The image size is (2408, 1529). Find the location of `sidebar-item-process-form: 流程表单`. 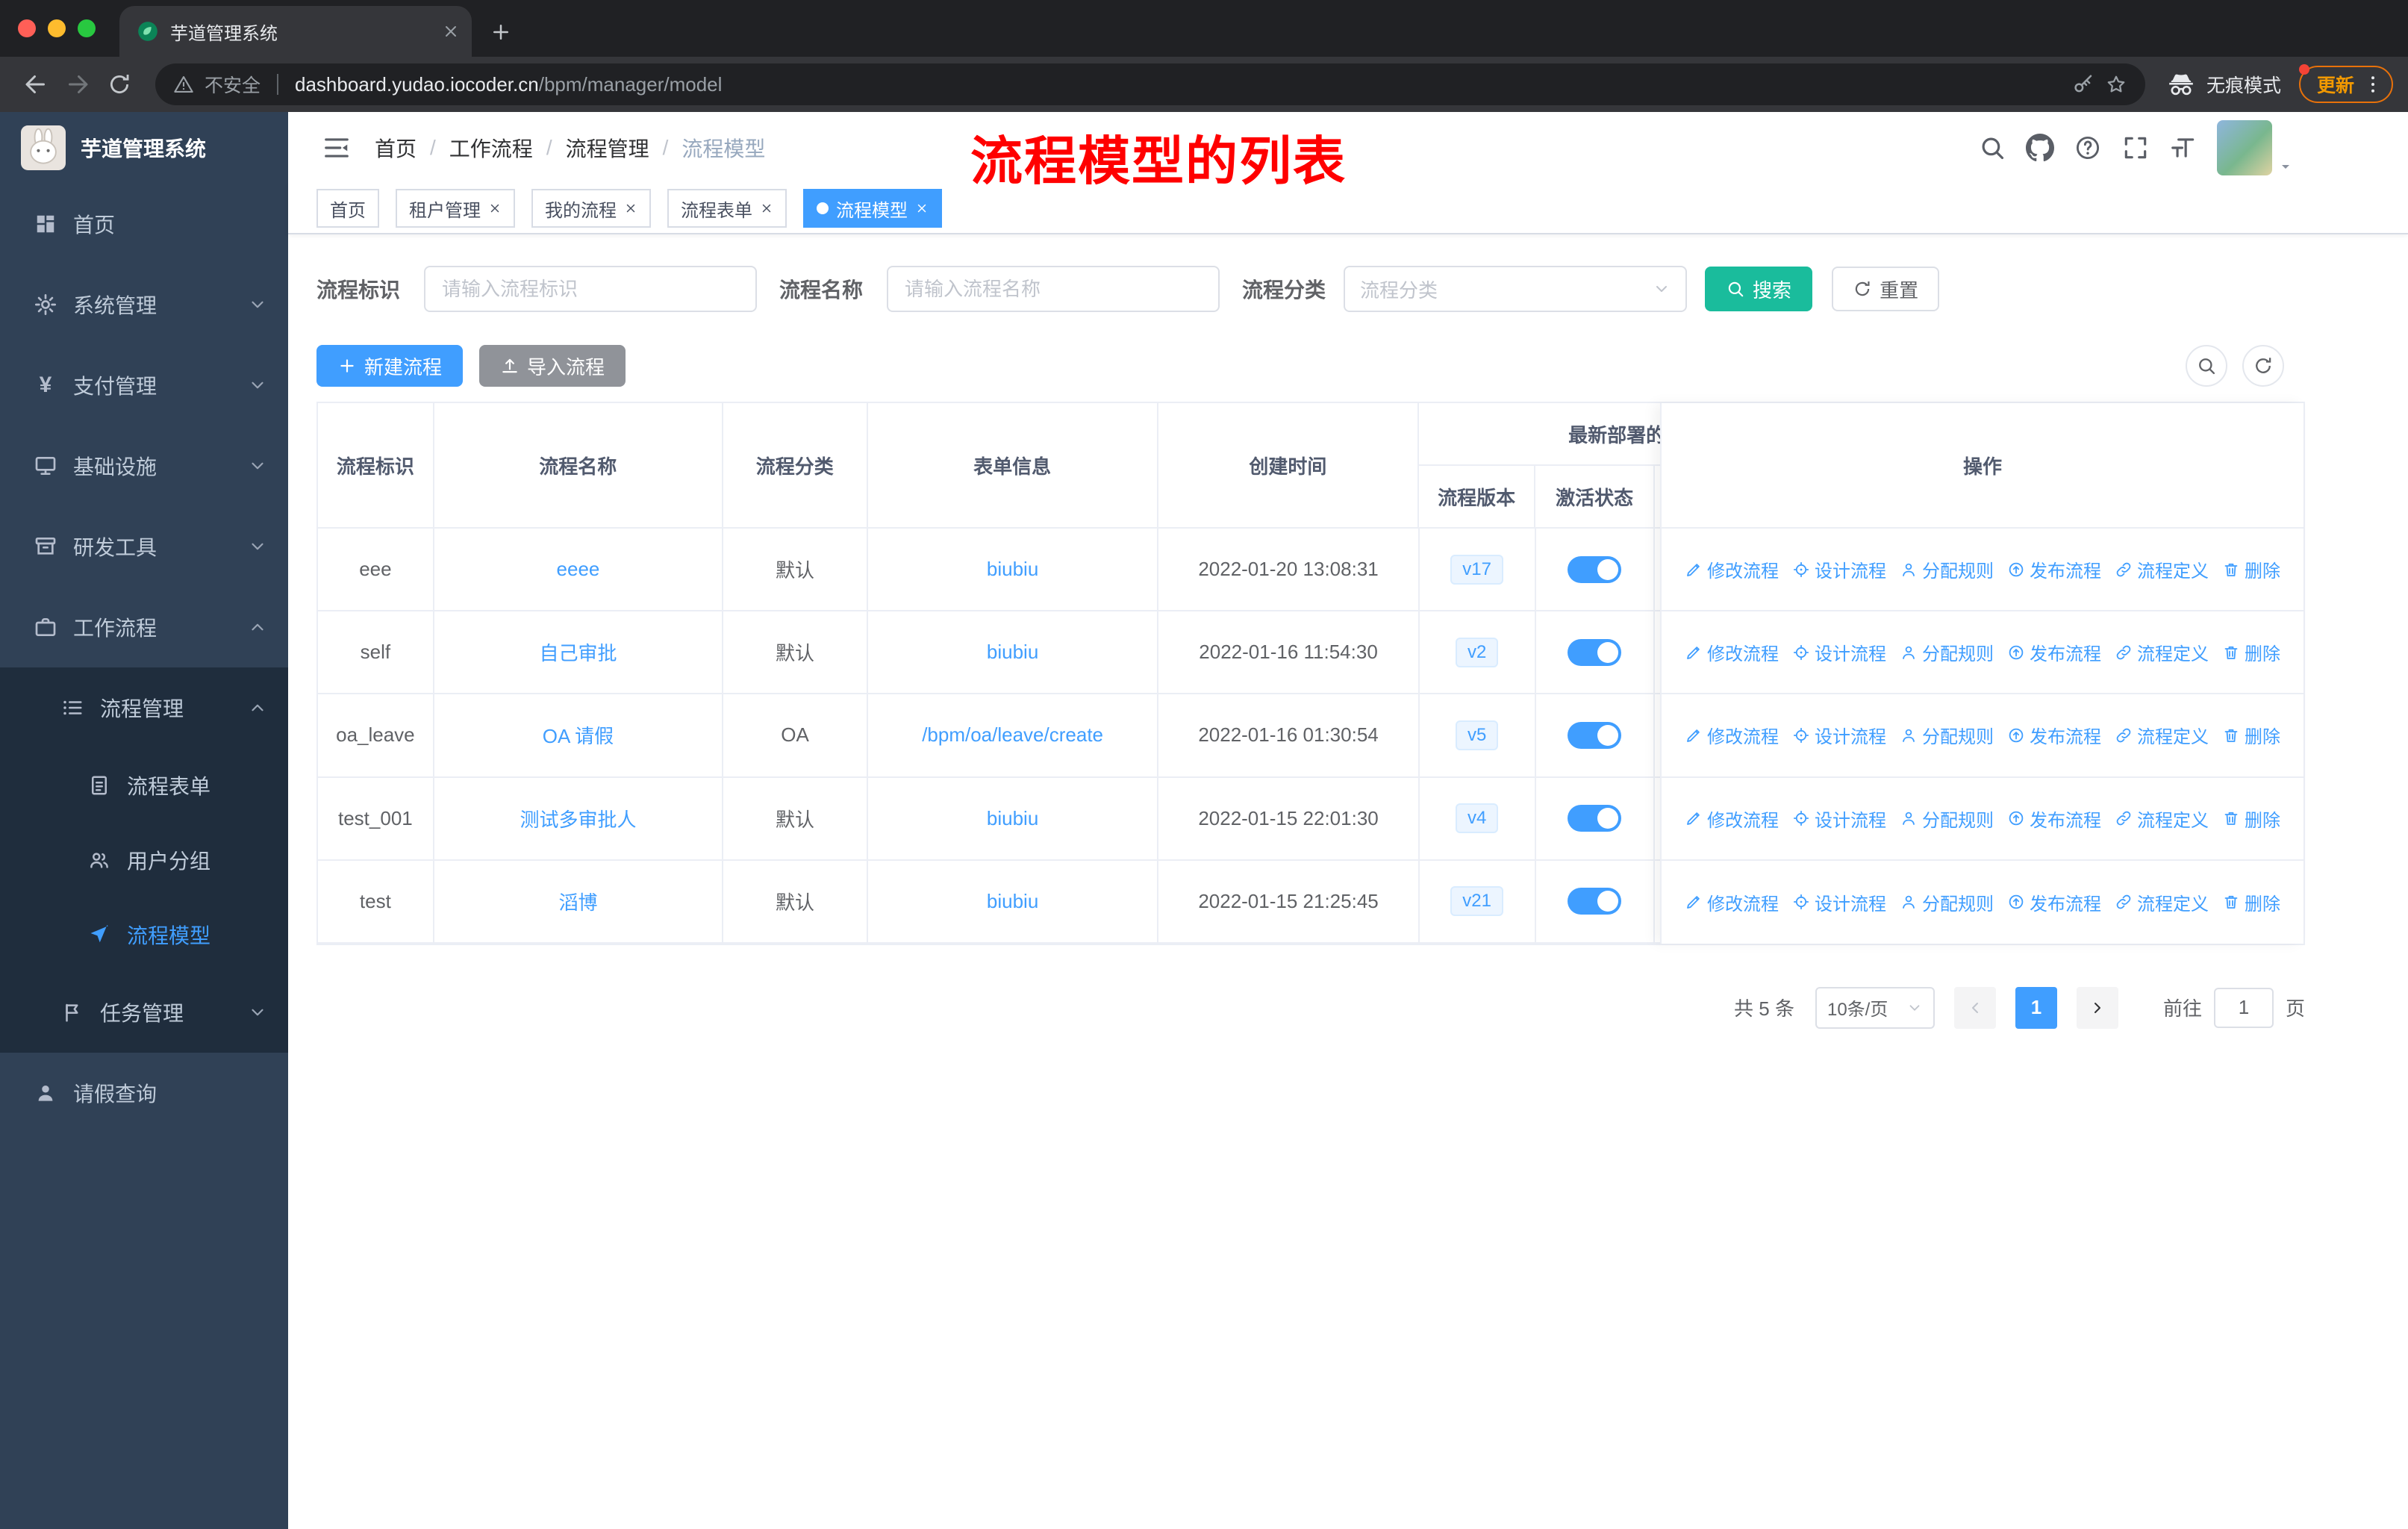

sidebar-item-process-form: 流程表单 is located at coordinates (144, 785).